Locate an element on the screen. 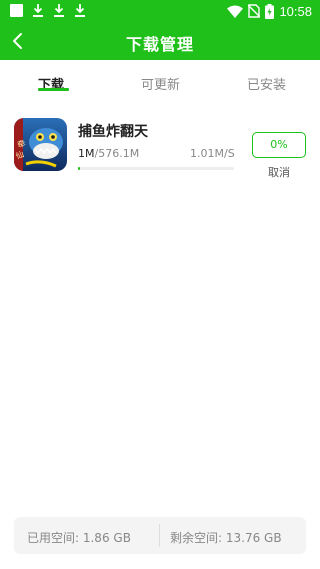 This screenshot has height=569, width=320. download-speed: 1.01M/S is located at coordinates (212, 153).